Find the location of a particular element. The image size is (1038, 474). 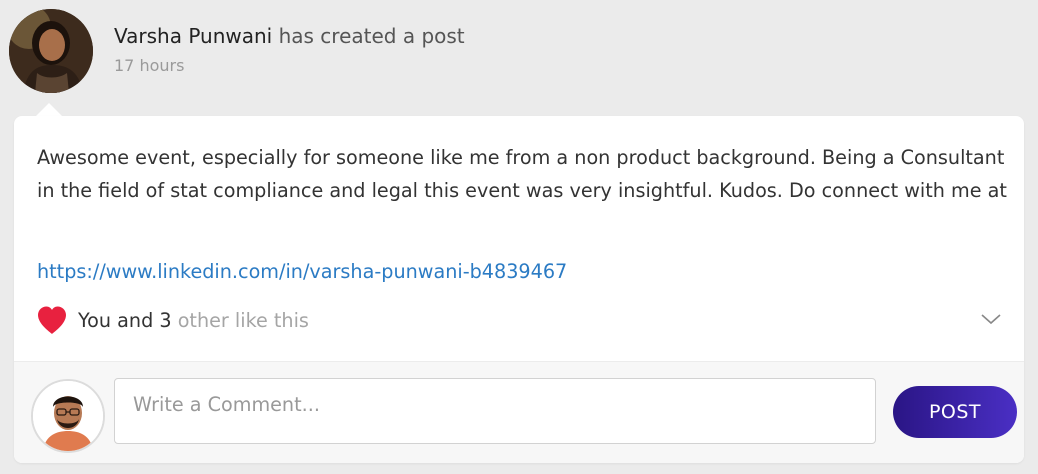

current-user-avatar is located at coordinates (68, 416).